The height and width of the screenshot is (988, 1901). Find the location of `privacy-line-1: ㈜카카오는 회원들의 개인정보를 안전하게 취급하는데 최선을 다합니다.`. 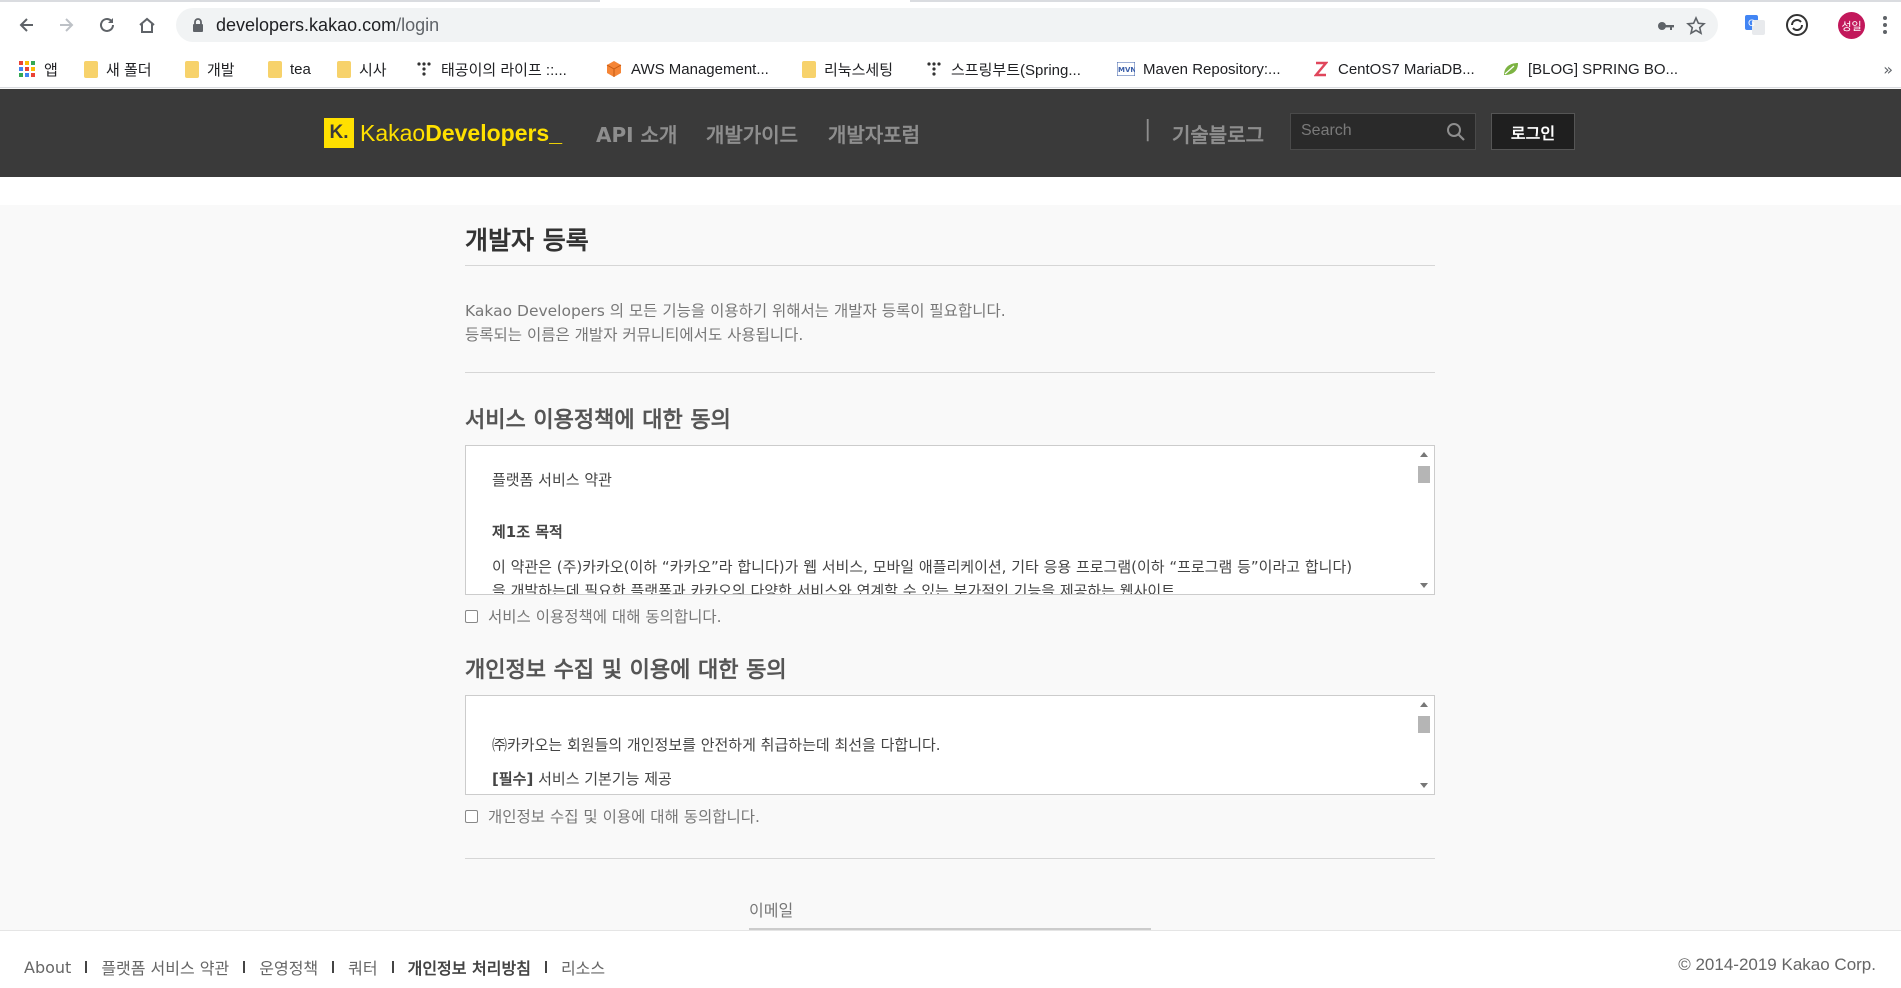

privacy-line-1: ㈜카카오는 회원들의 개인정보를 안전하게 취급하는데 최선을 다합니다. is located at coordinates (716, 745).